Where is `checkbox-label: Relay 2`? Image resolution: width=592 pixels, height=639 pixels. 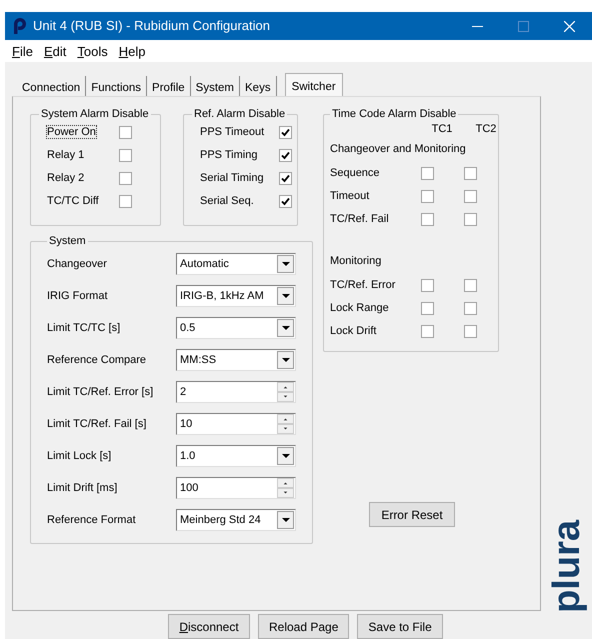 checkbox-label: Relay 2 is located at coordinates (65, 178).